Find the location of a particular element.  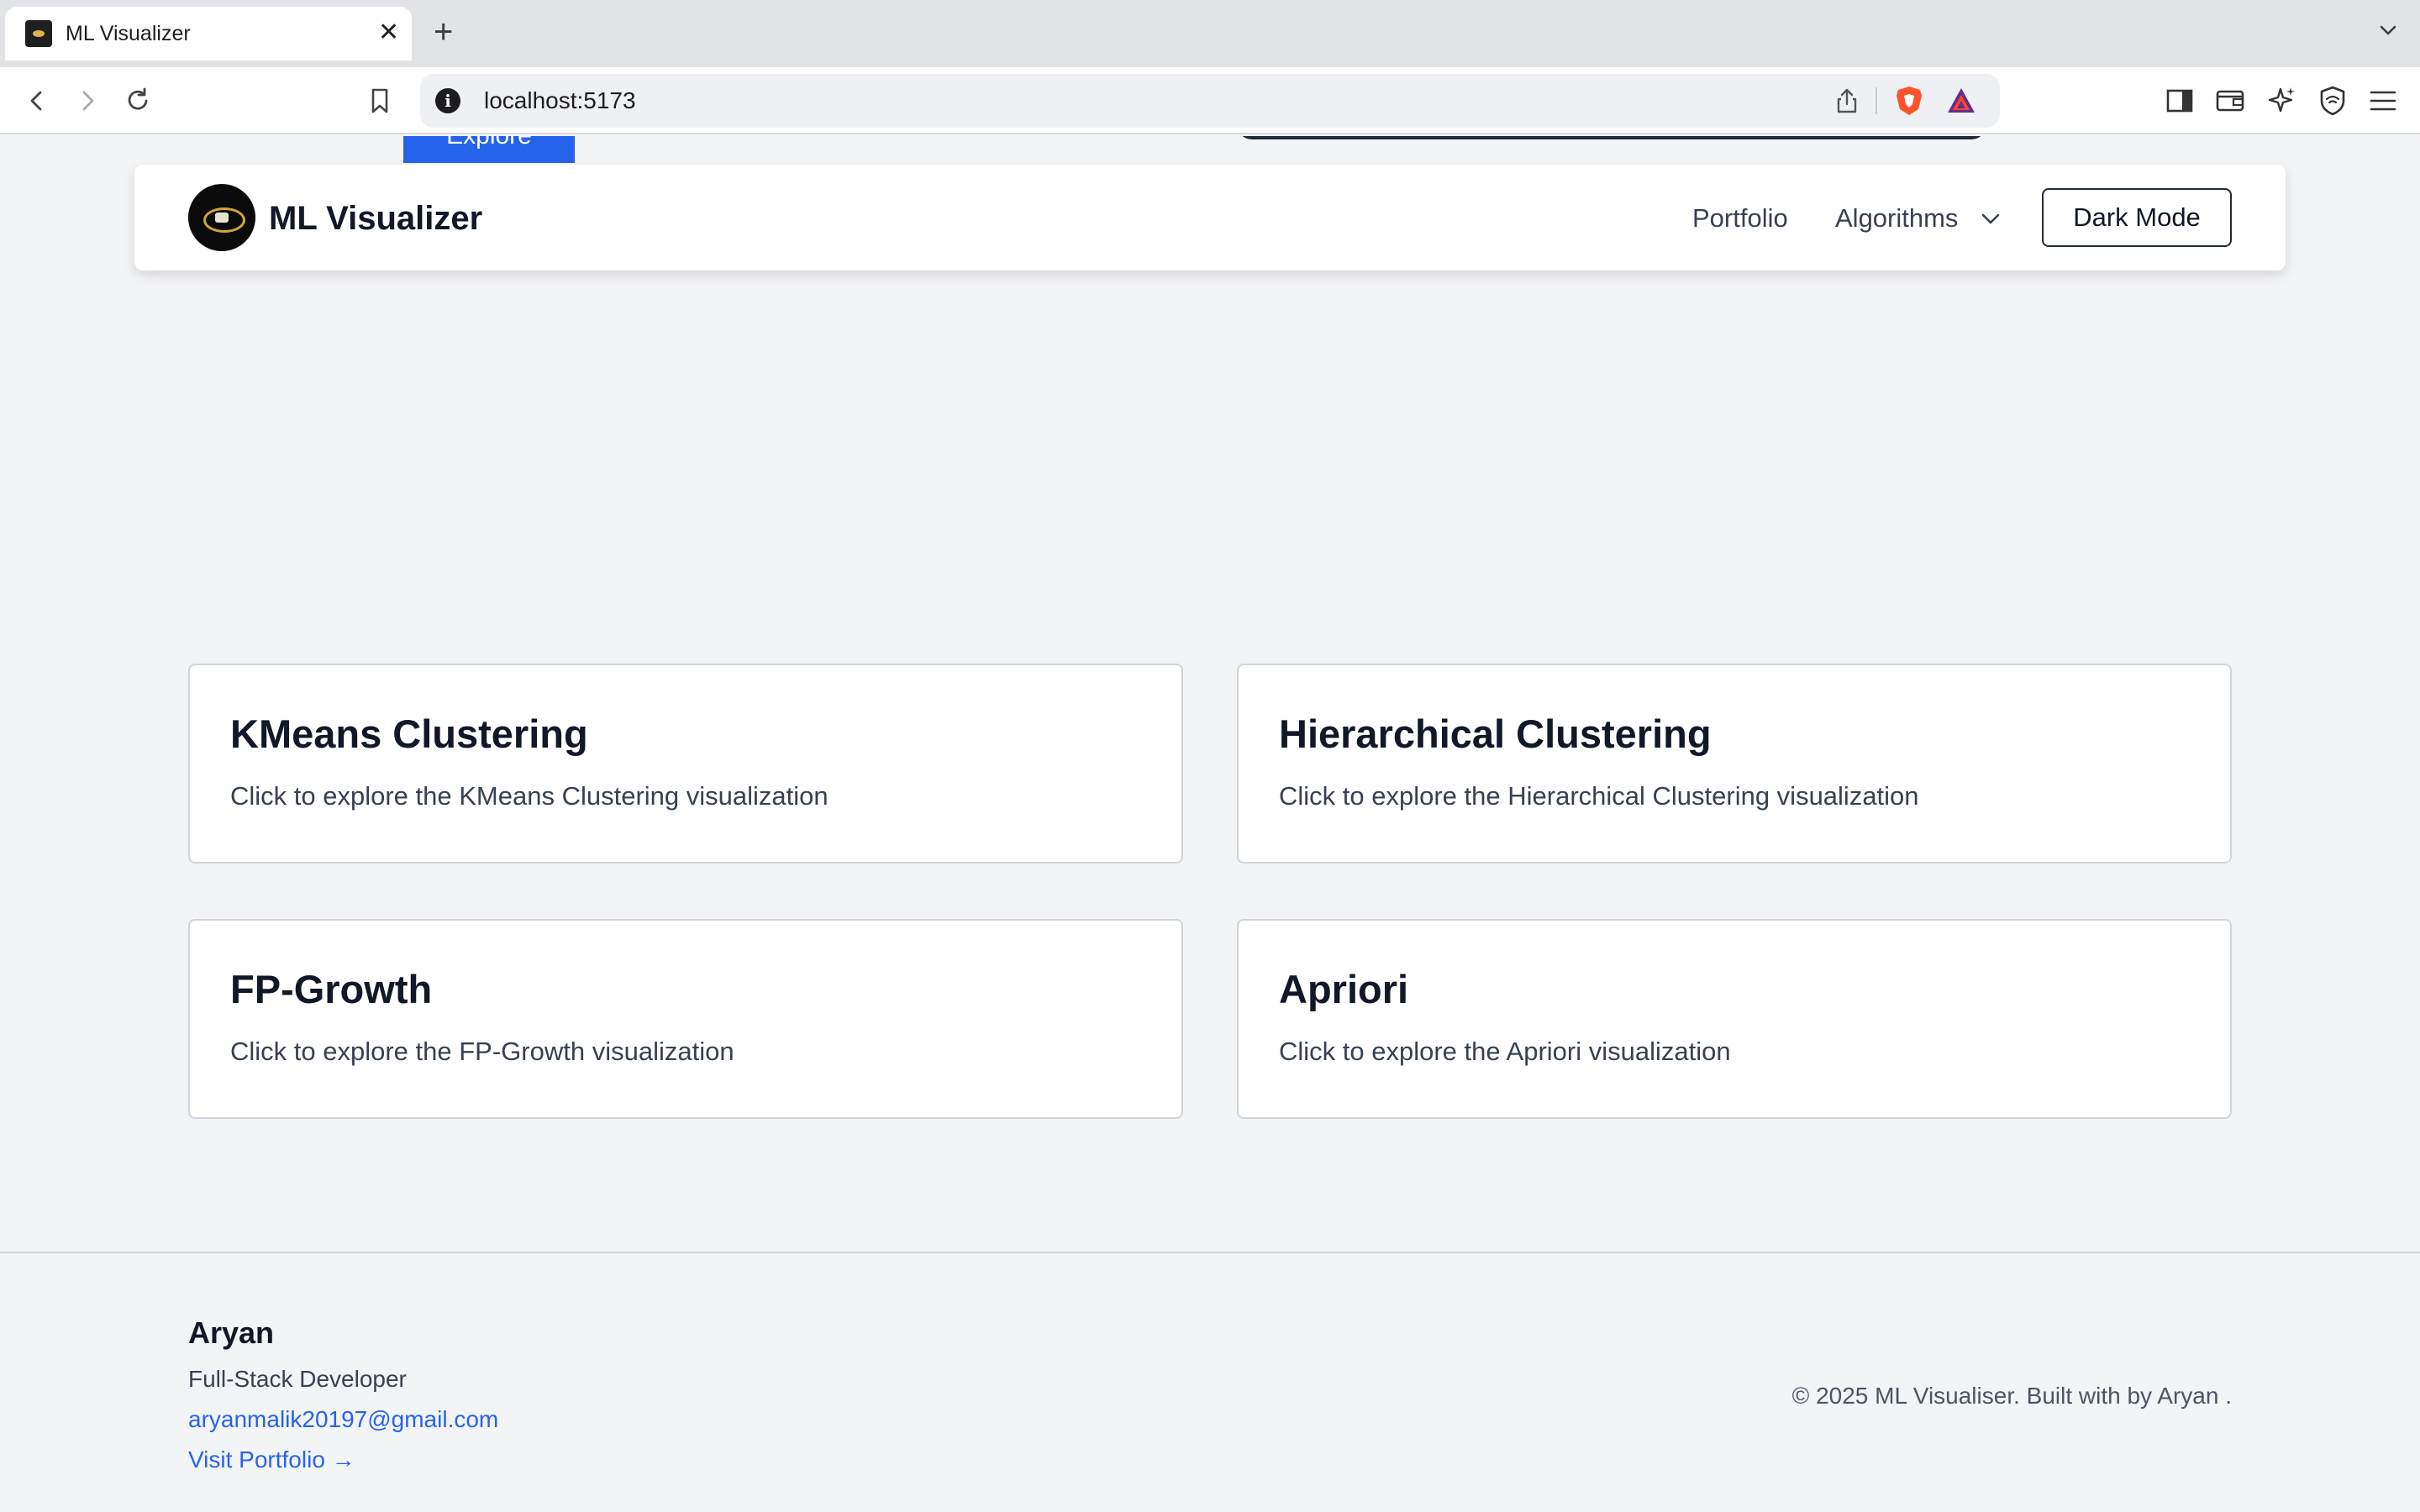

dark-mode-button: Dark Mode is located at coordinates (2137, 217).